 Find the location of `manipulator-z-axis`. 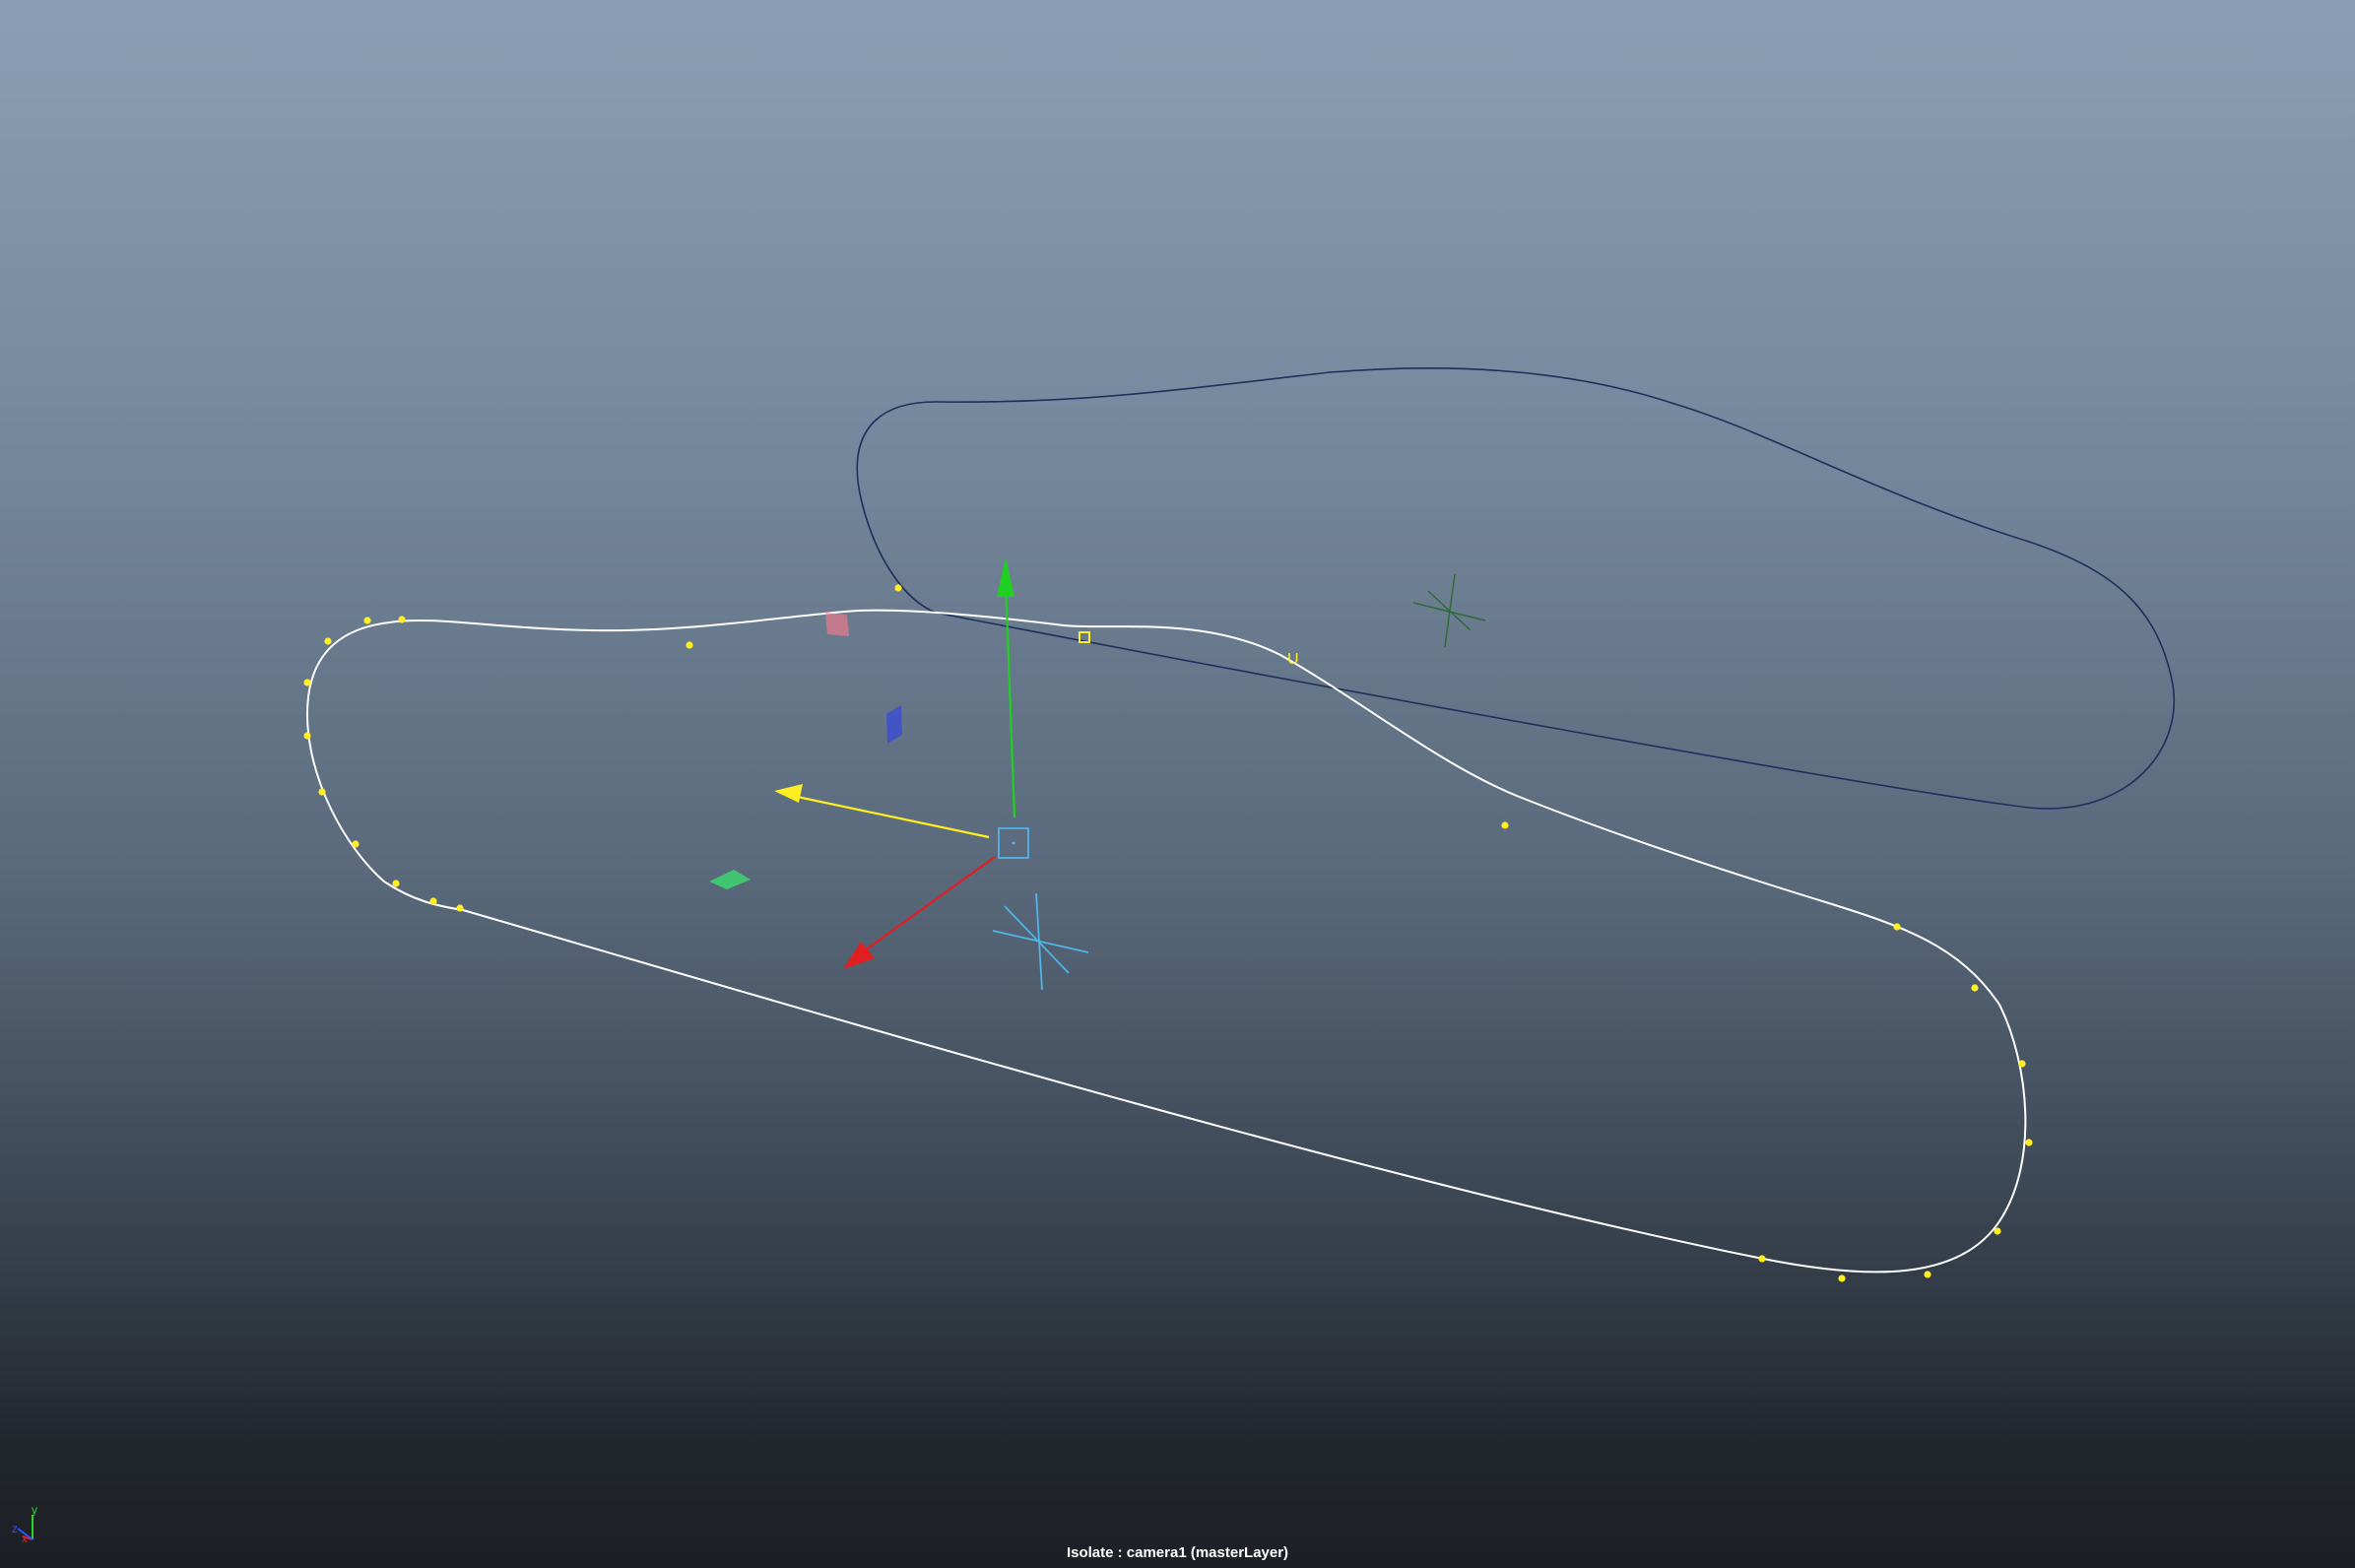

manipulator-z-axis is located at coordinates (888, 816).